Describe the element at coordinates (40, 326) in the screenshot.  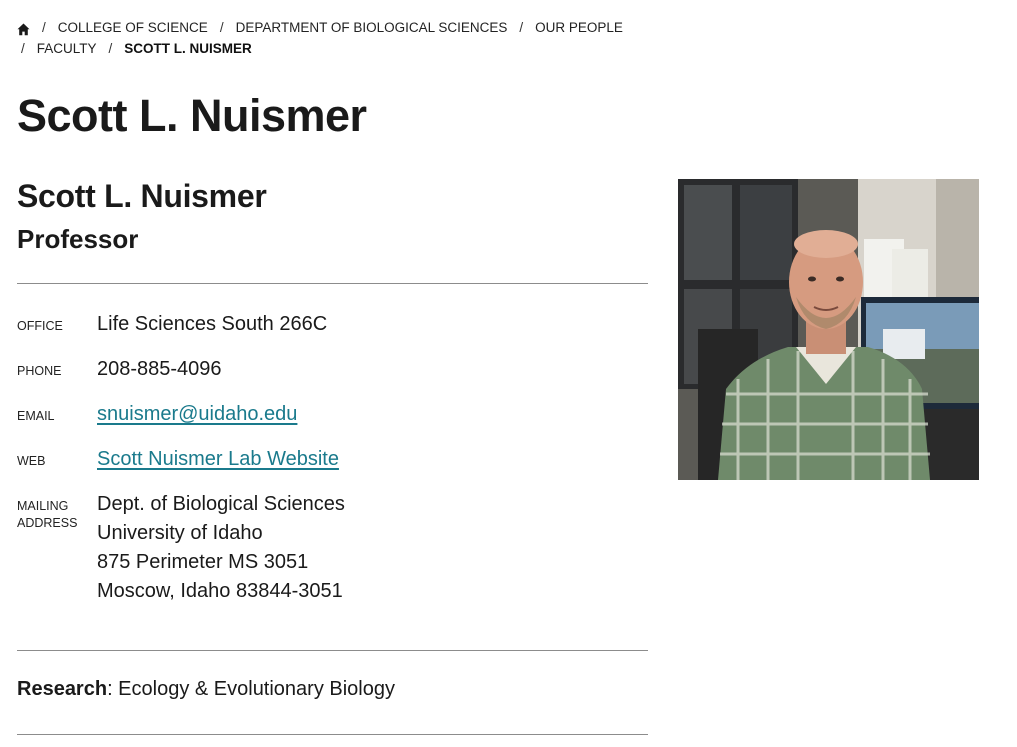
I see `office-label: Office` at that location.